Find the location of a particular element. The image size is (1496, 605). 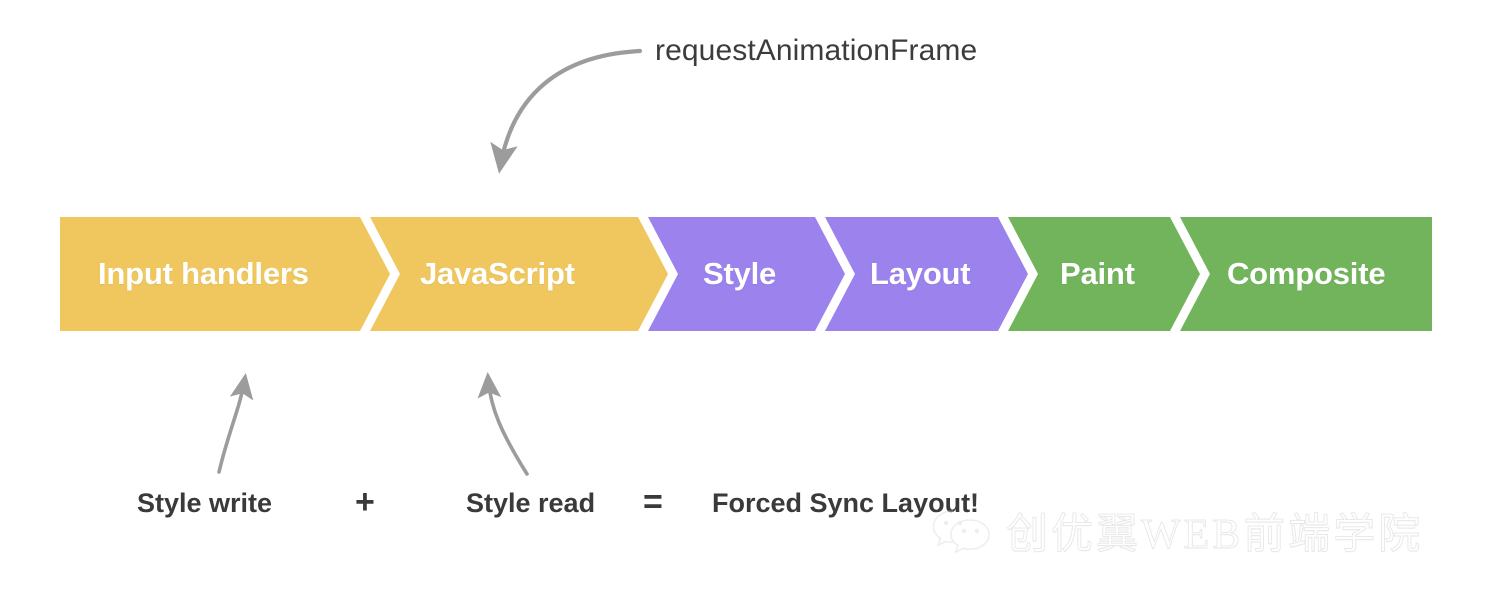

watermark: 创优翼WEB前端学院 is located at coordinates (1176, 530).